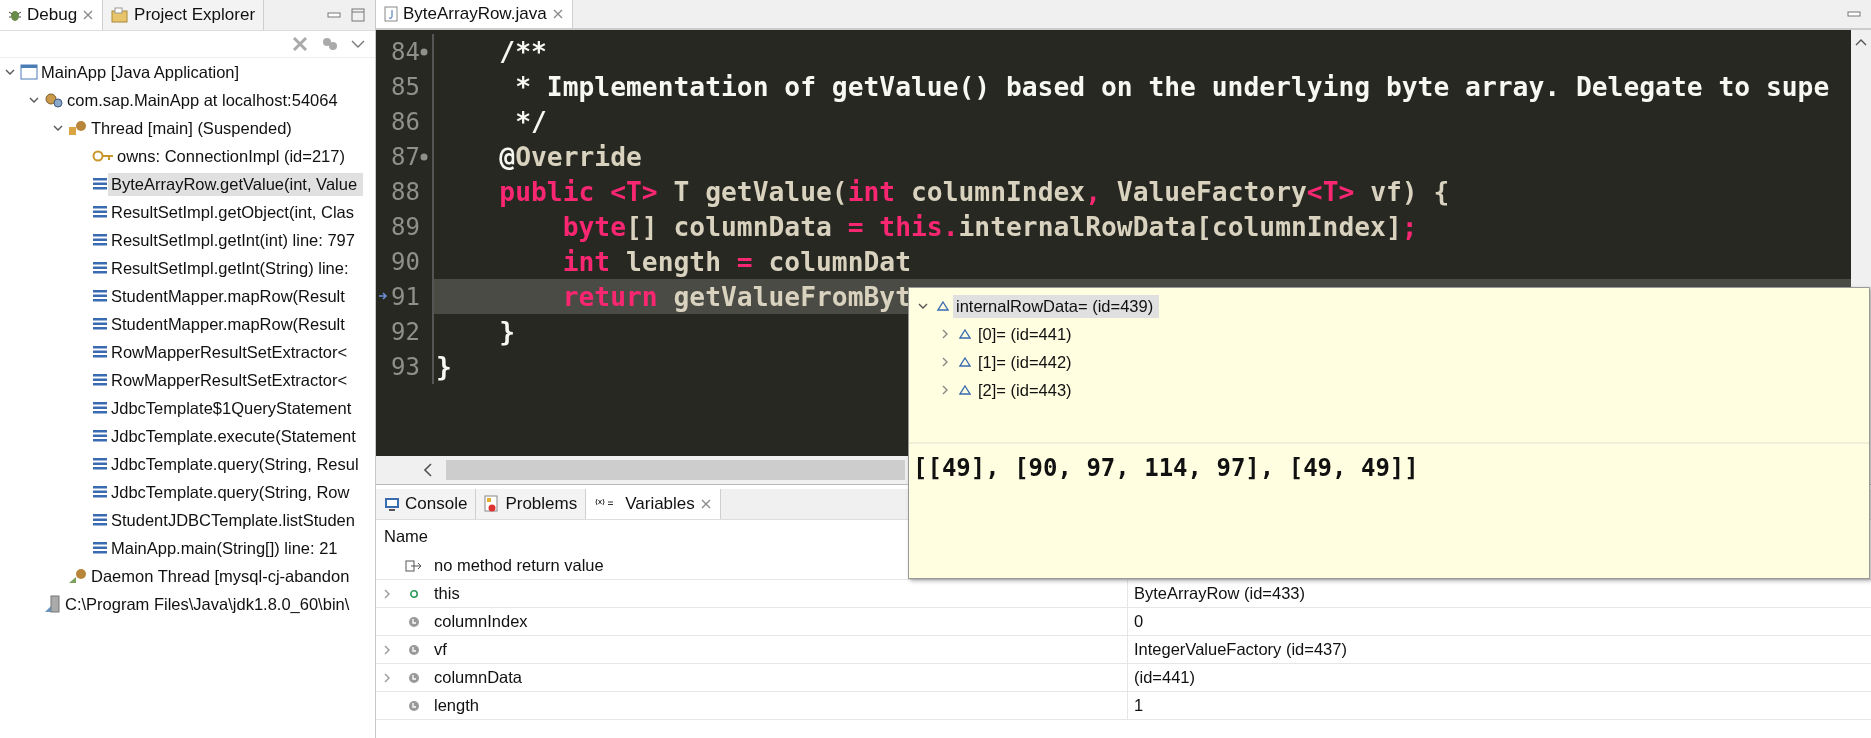 The height and width of the screenshot is (738, 1871). I want to click on warning-icon, so click(492, 504).